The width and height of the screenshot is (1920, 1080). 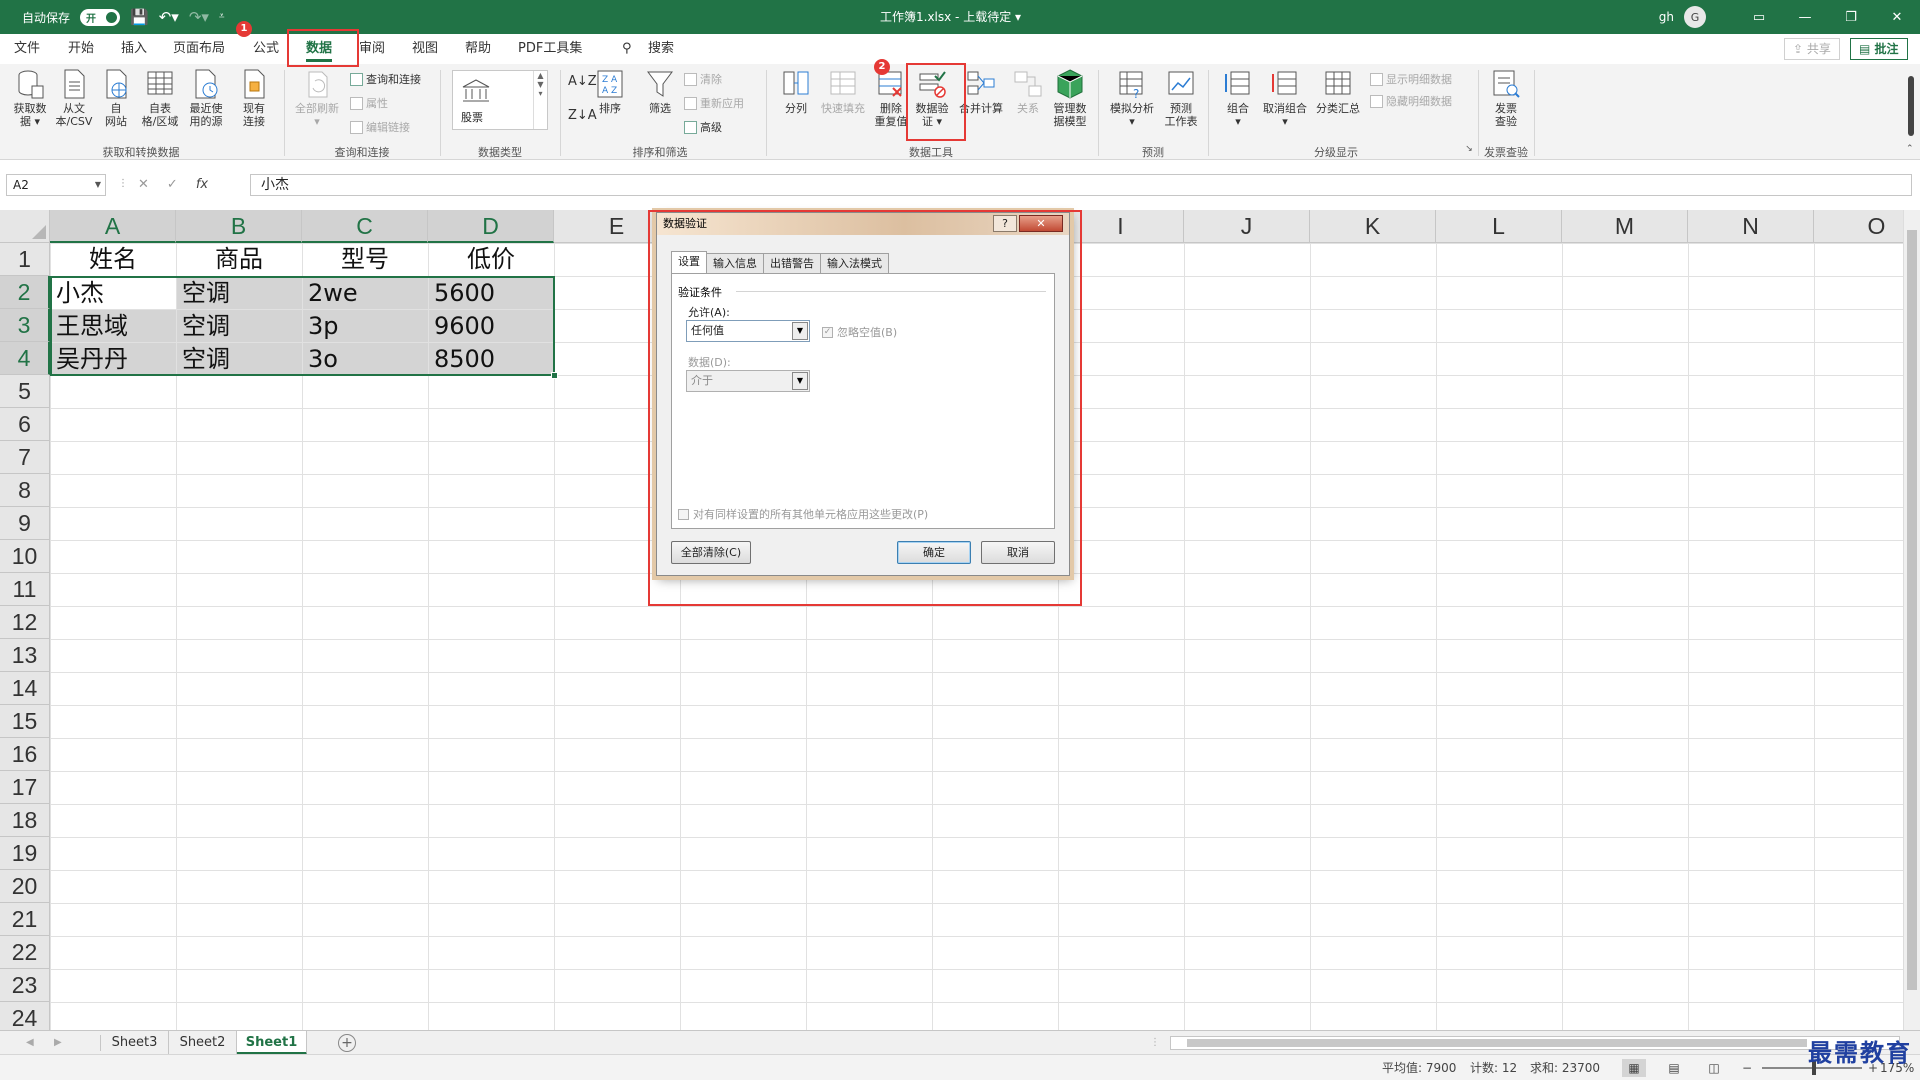 I want to click on show-detail-button: 显示明细数据, so click(x=1411, y=79).